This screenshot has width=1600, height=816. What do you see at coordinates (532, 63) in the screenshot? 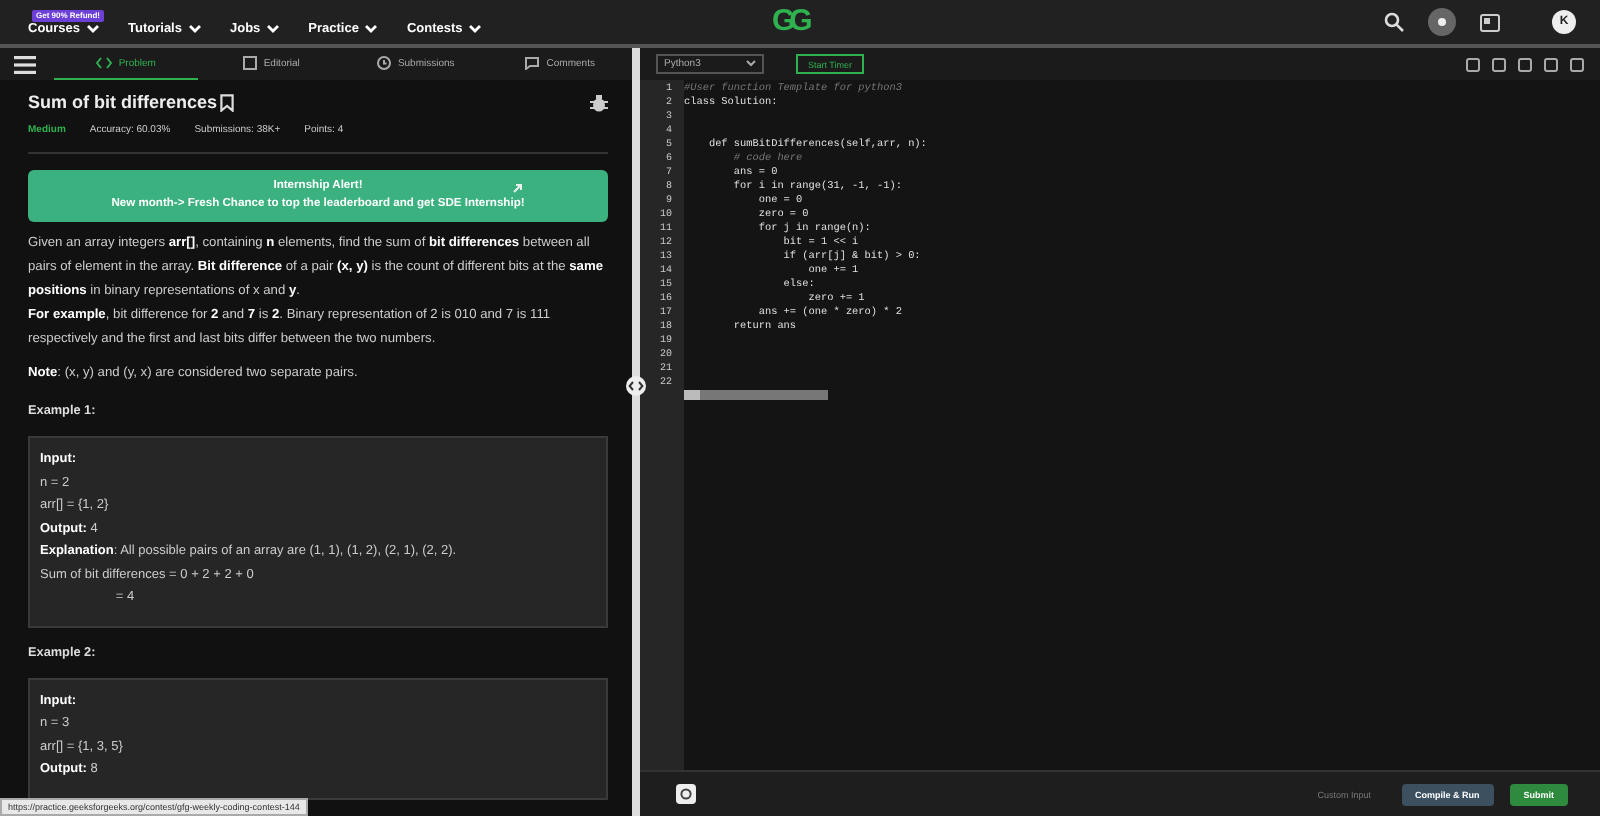
I see `chat-bubble-icon` at bounding box center [532, 63].